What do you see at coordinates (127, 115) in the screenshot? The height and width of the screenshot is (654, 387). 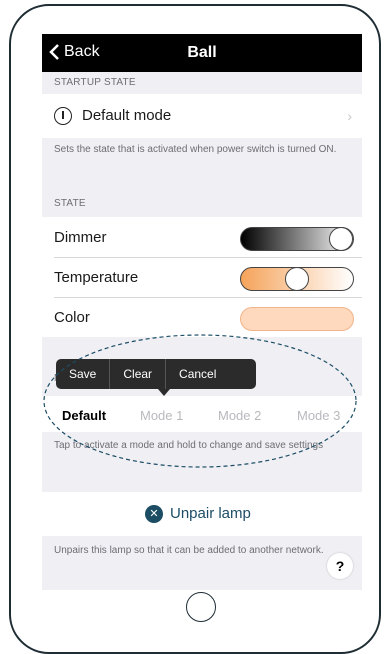 I see `startup-mode-label: Default mode` at bounding box center [127, 115].